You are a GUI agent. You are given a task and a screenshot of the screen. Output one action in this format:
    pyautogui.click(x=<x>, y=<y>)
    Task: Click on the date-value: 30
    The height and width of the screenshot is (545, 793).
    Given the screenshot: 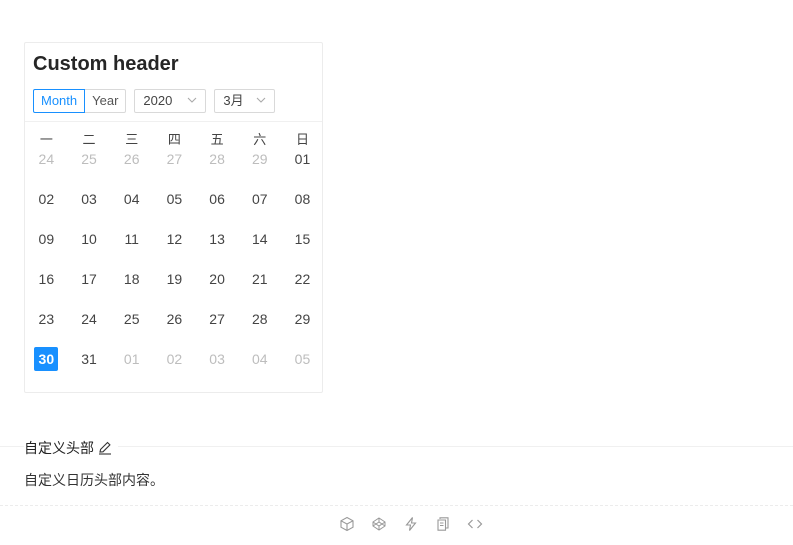 What is the action you would take?
    pyautogui.click(x=46, y=359)
    